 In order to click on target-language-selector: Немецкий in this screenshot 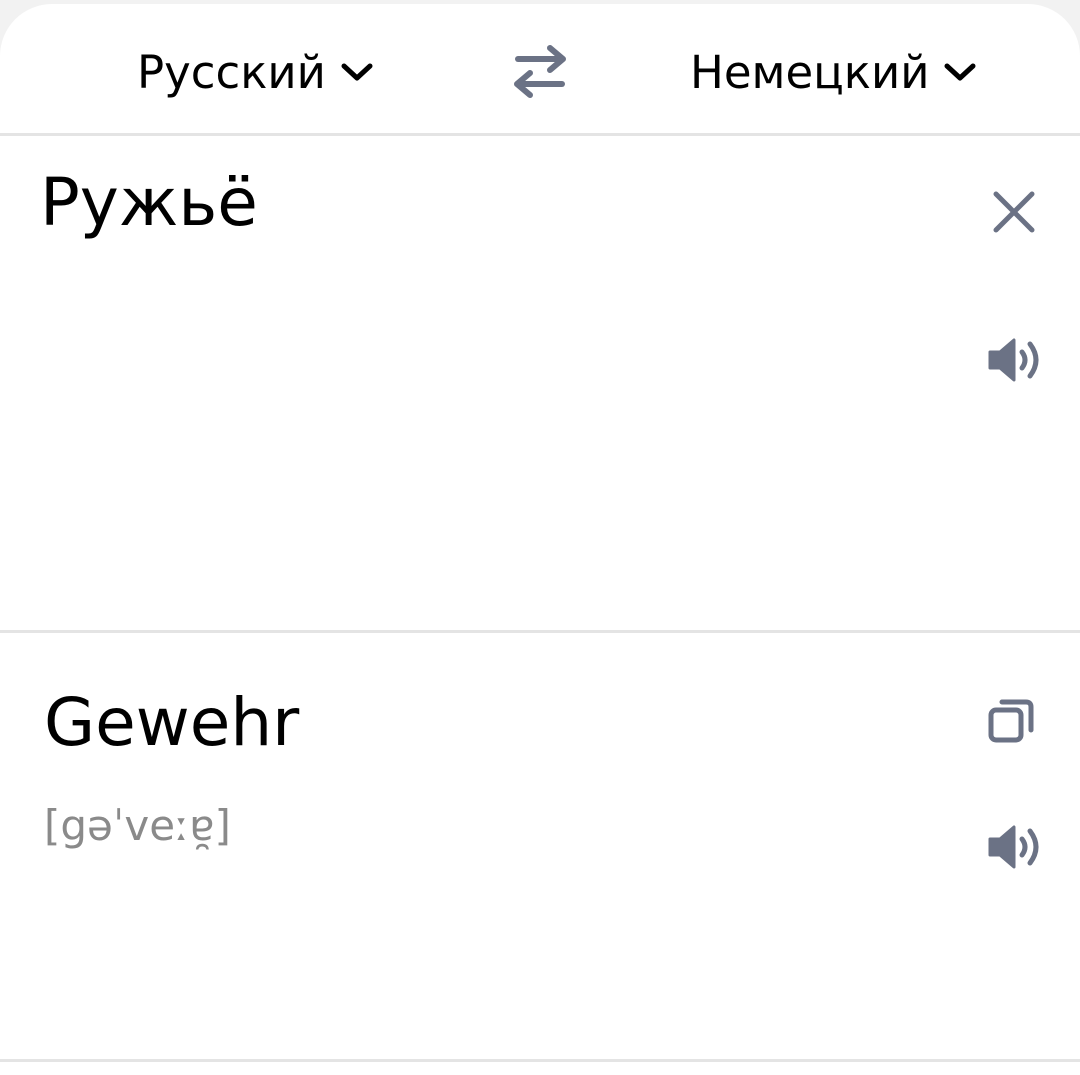, I will do `click(833, 72)`.